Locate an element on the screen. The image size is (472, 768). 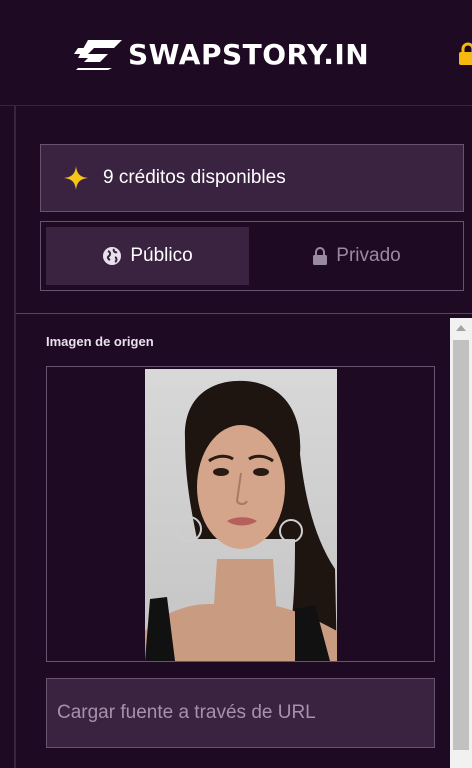
brand-logo: SWAPSTORY.IN is located at coordinates (221, 55).